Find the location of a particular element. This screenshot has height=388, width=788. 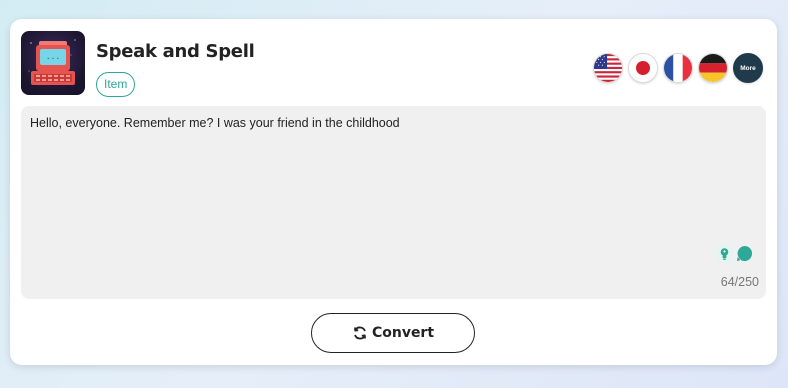

language-selector: More is located at coordinates (678, 68).